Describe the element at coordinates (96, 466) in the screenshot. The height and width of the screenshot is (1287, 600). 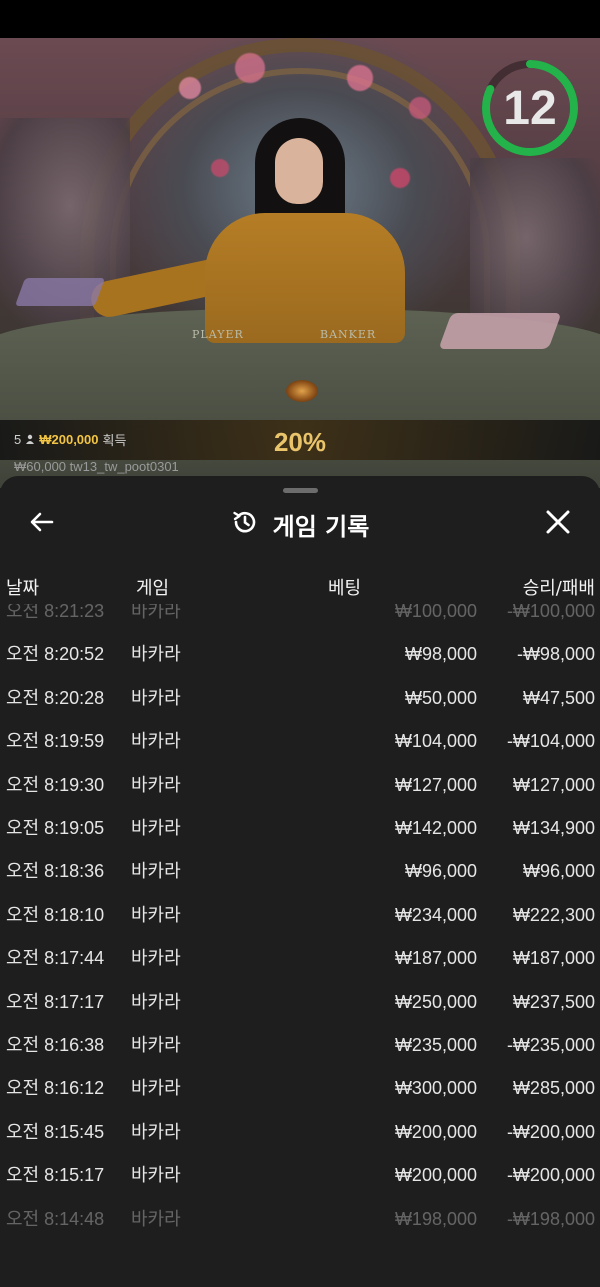
I see `player-bet-line: ₩60,000 tw13_tw_poot0301` at that location.